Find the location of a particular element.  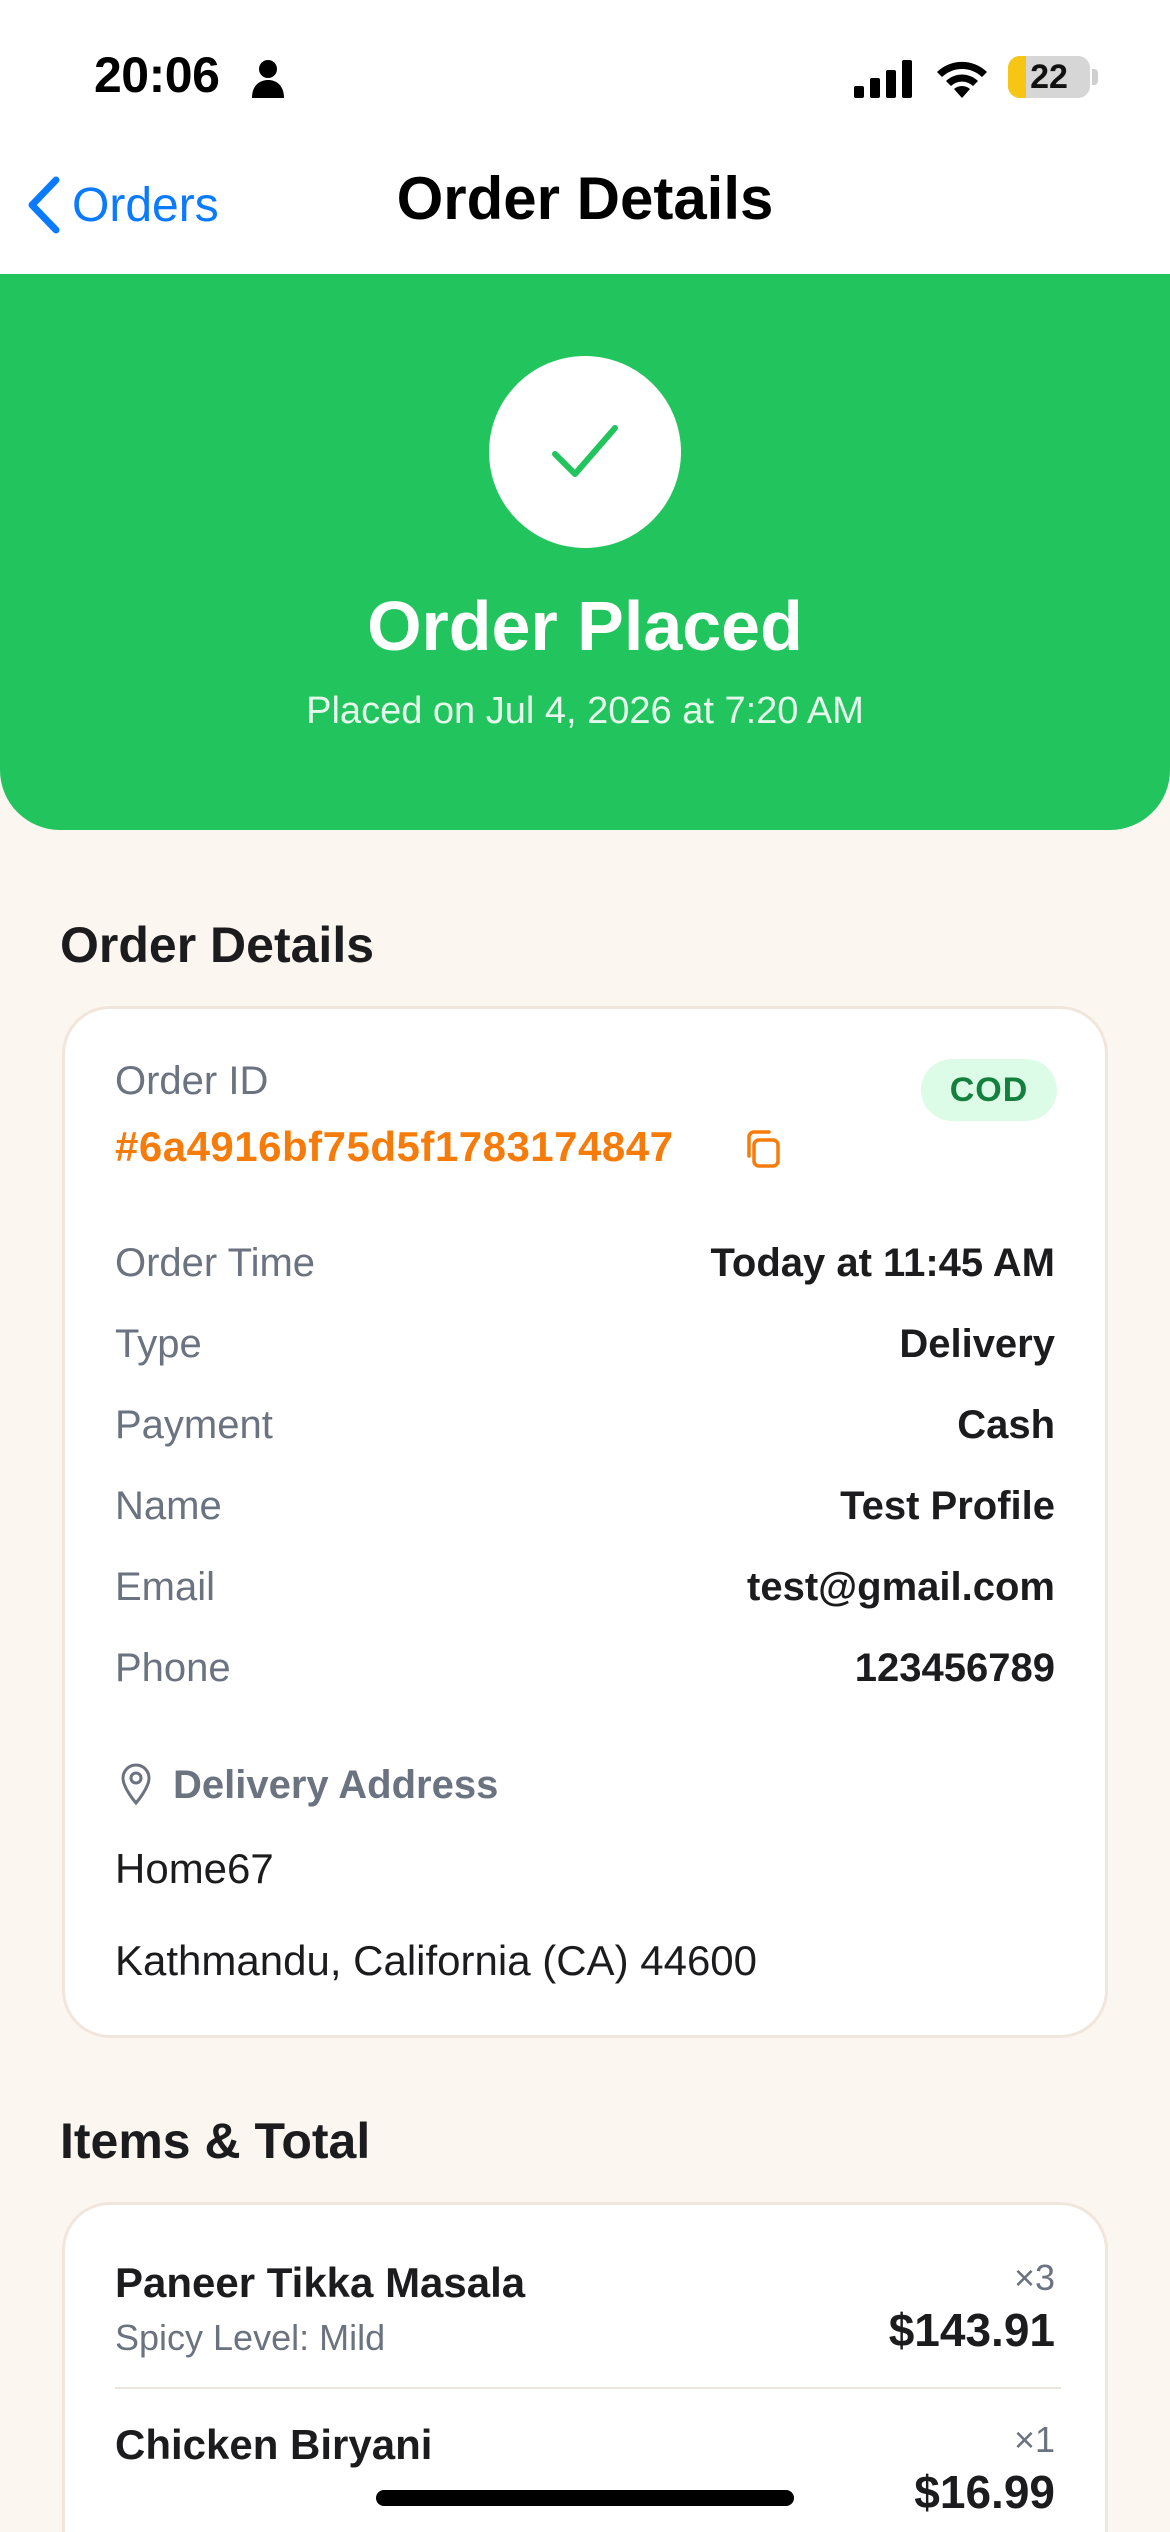

person-icon is located at coordinates (268, 79).